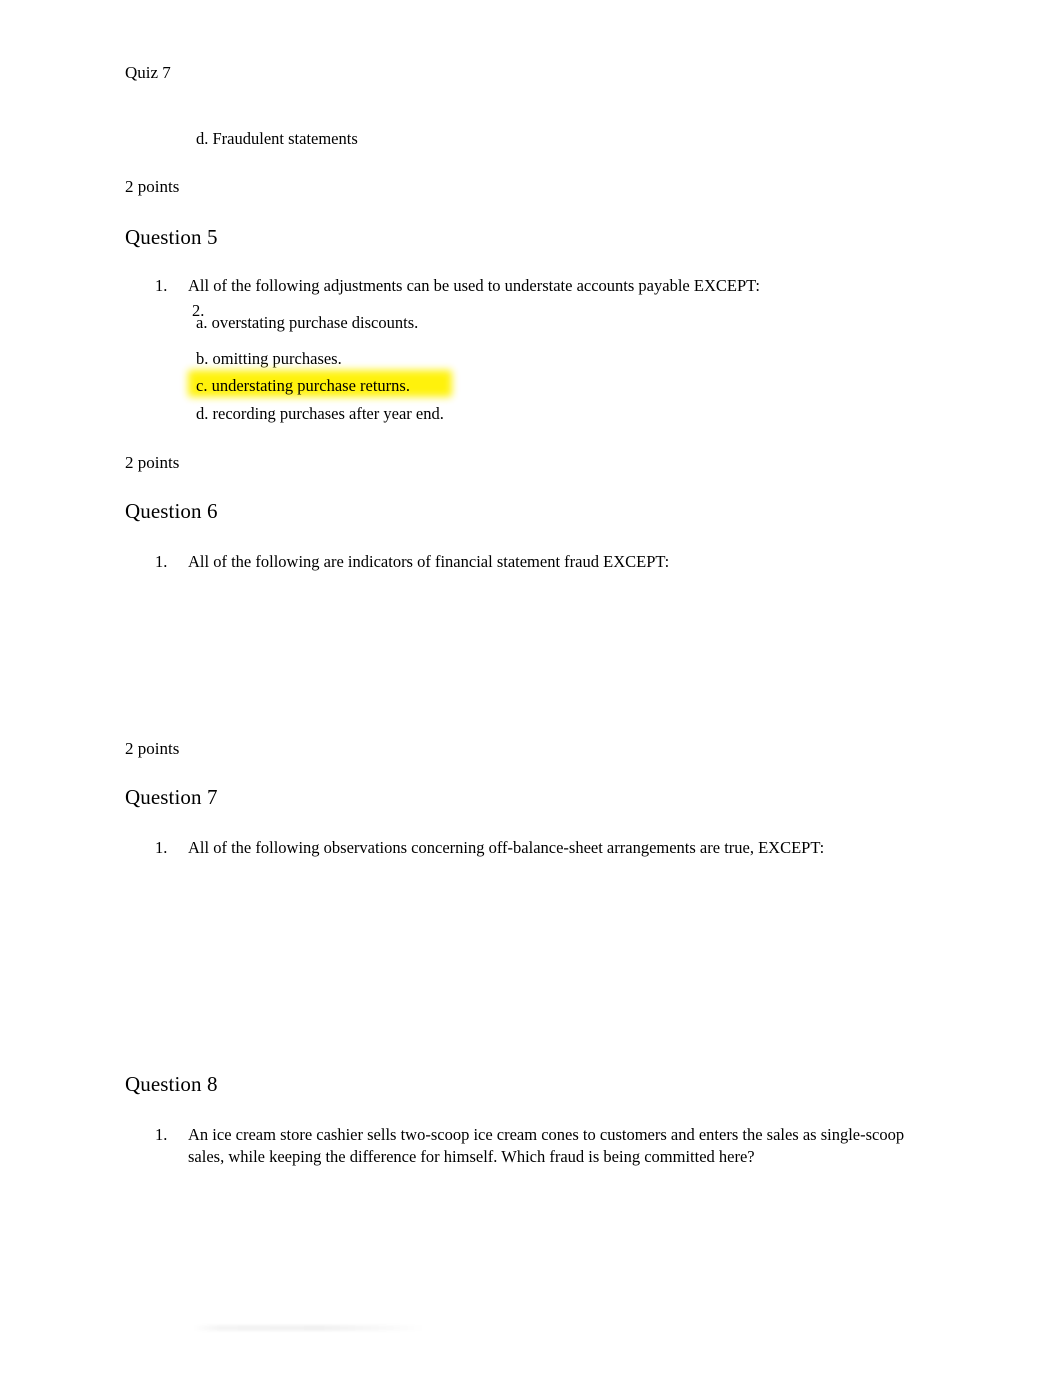  I want to click on question-heading-7: Question 7, so click(171, 797).